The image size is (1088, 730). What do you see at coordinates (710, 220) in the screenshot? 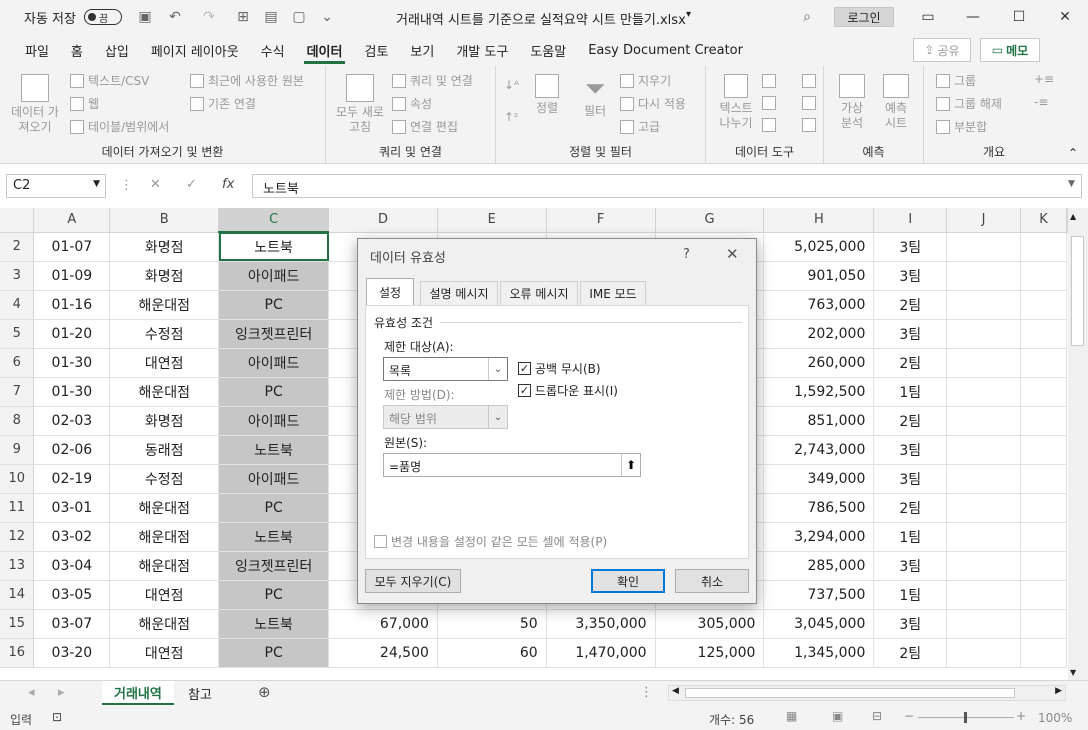
I see `column-header-g: G` at bounding box center [710, 220].